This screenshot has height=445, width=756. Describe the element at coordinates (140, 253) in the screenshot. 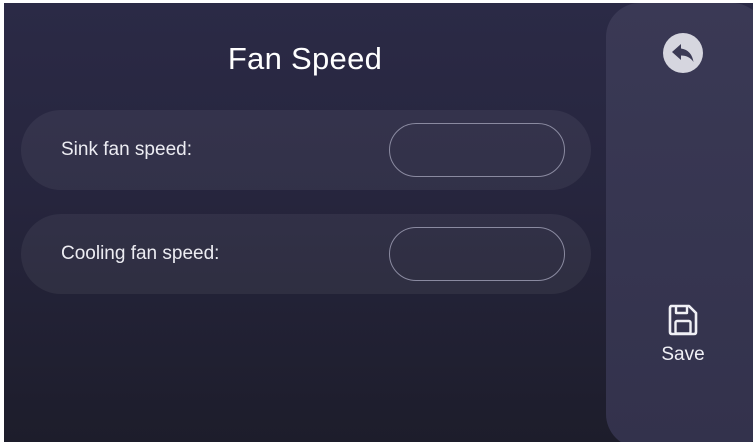

I see `cooling-fan-label: Cooling fan speed:` at that location.